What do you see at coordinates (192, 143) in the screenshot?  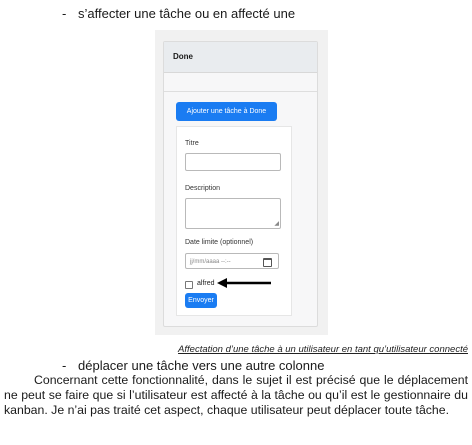 I see `title-label: Titre` at bounding box center [192, 143].